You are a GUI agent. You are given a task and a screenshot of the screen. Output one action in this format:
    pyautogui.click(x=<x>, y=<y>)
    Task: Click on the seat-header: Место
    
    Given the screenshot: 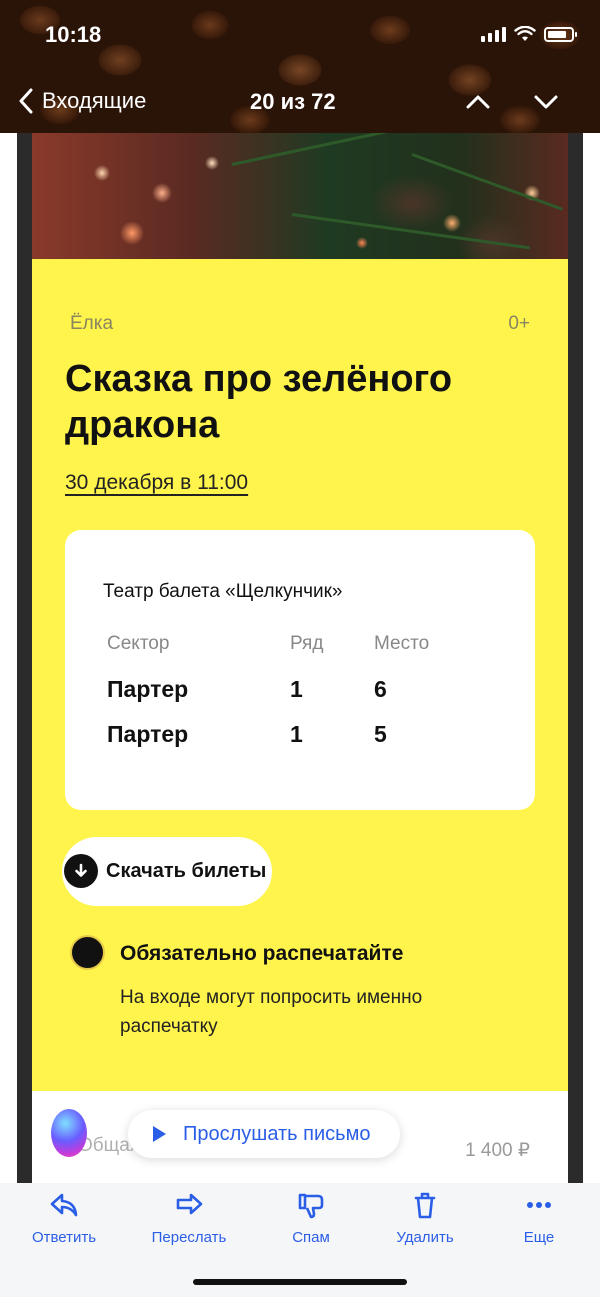 What is the action you would take?
    pyautogui.click(x=402, y=643)
    